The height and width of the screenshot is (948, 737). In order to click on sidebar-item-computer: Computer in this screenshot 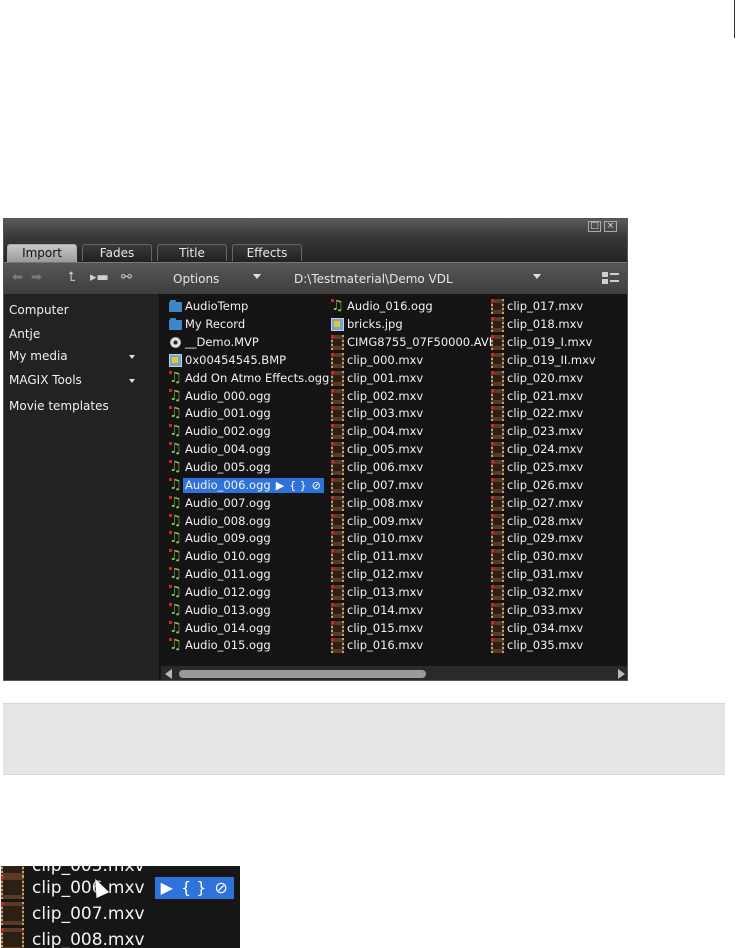, I will do `click(39, 310)`.